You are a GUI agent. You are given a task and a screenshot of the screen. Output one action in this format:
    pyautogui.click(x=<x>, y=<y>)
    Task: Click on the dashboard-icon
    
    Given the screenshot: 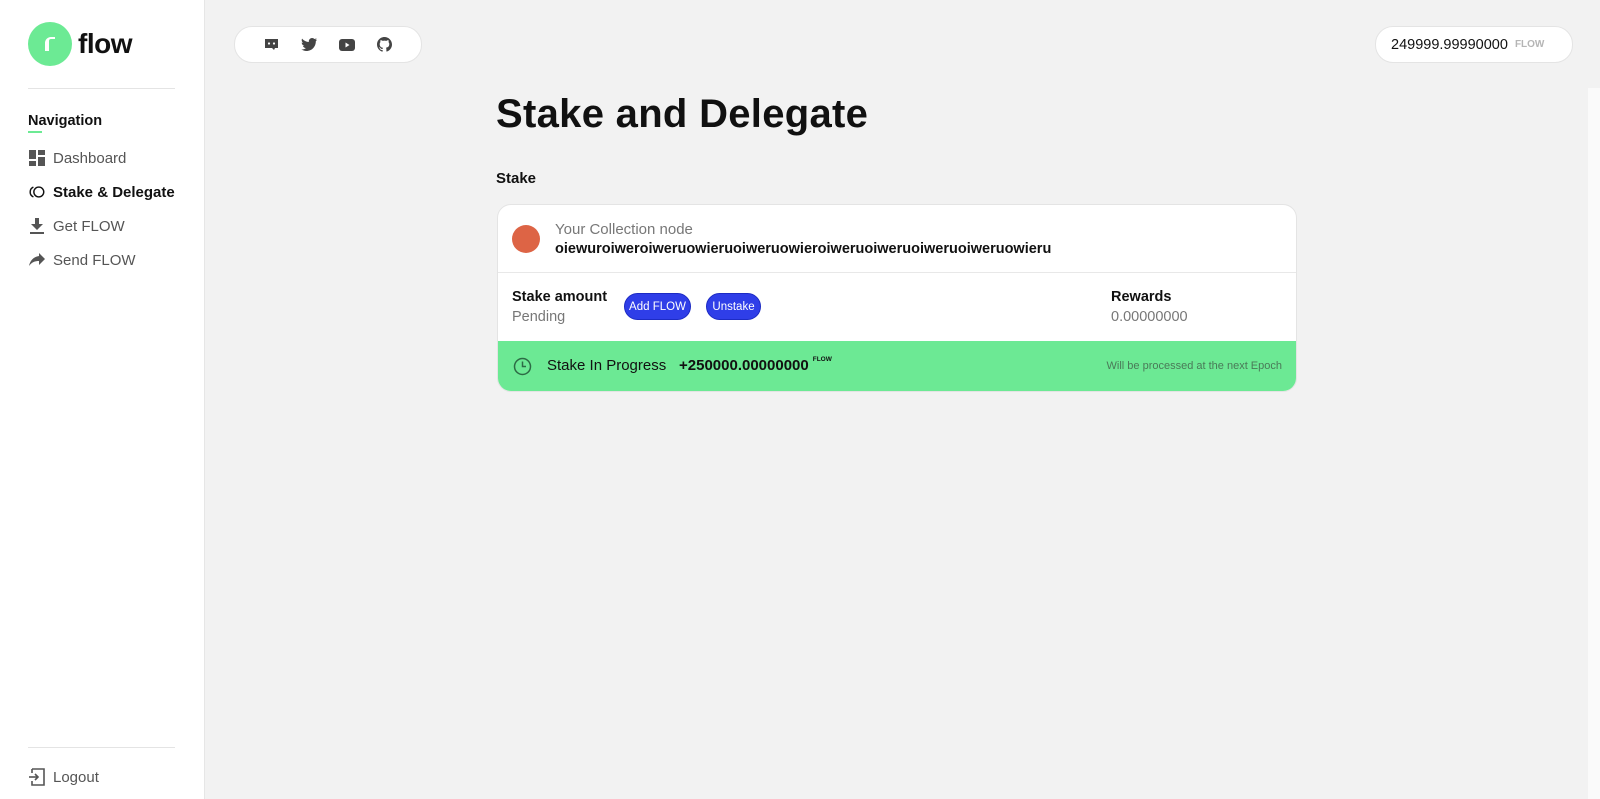 What is the action you would take?
    pyautogui.click(x=37, y=158)
    